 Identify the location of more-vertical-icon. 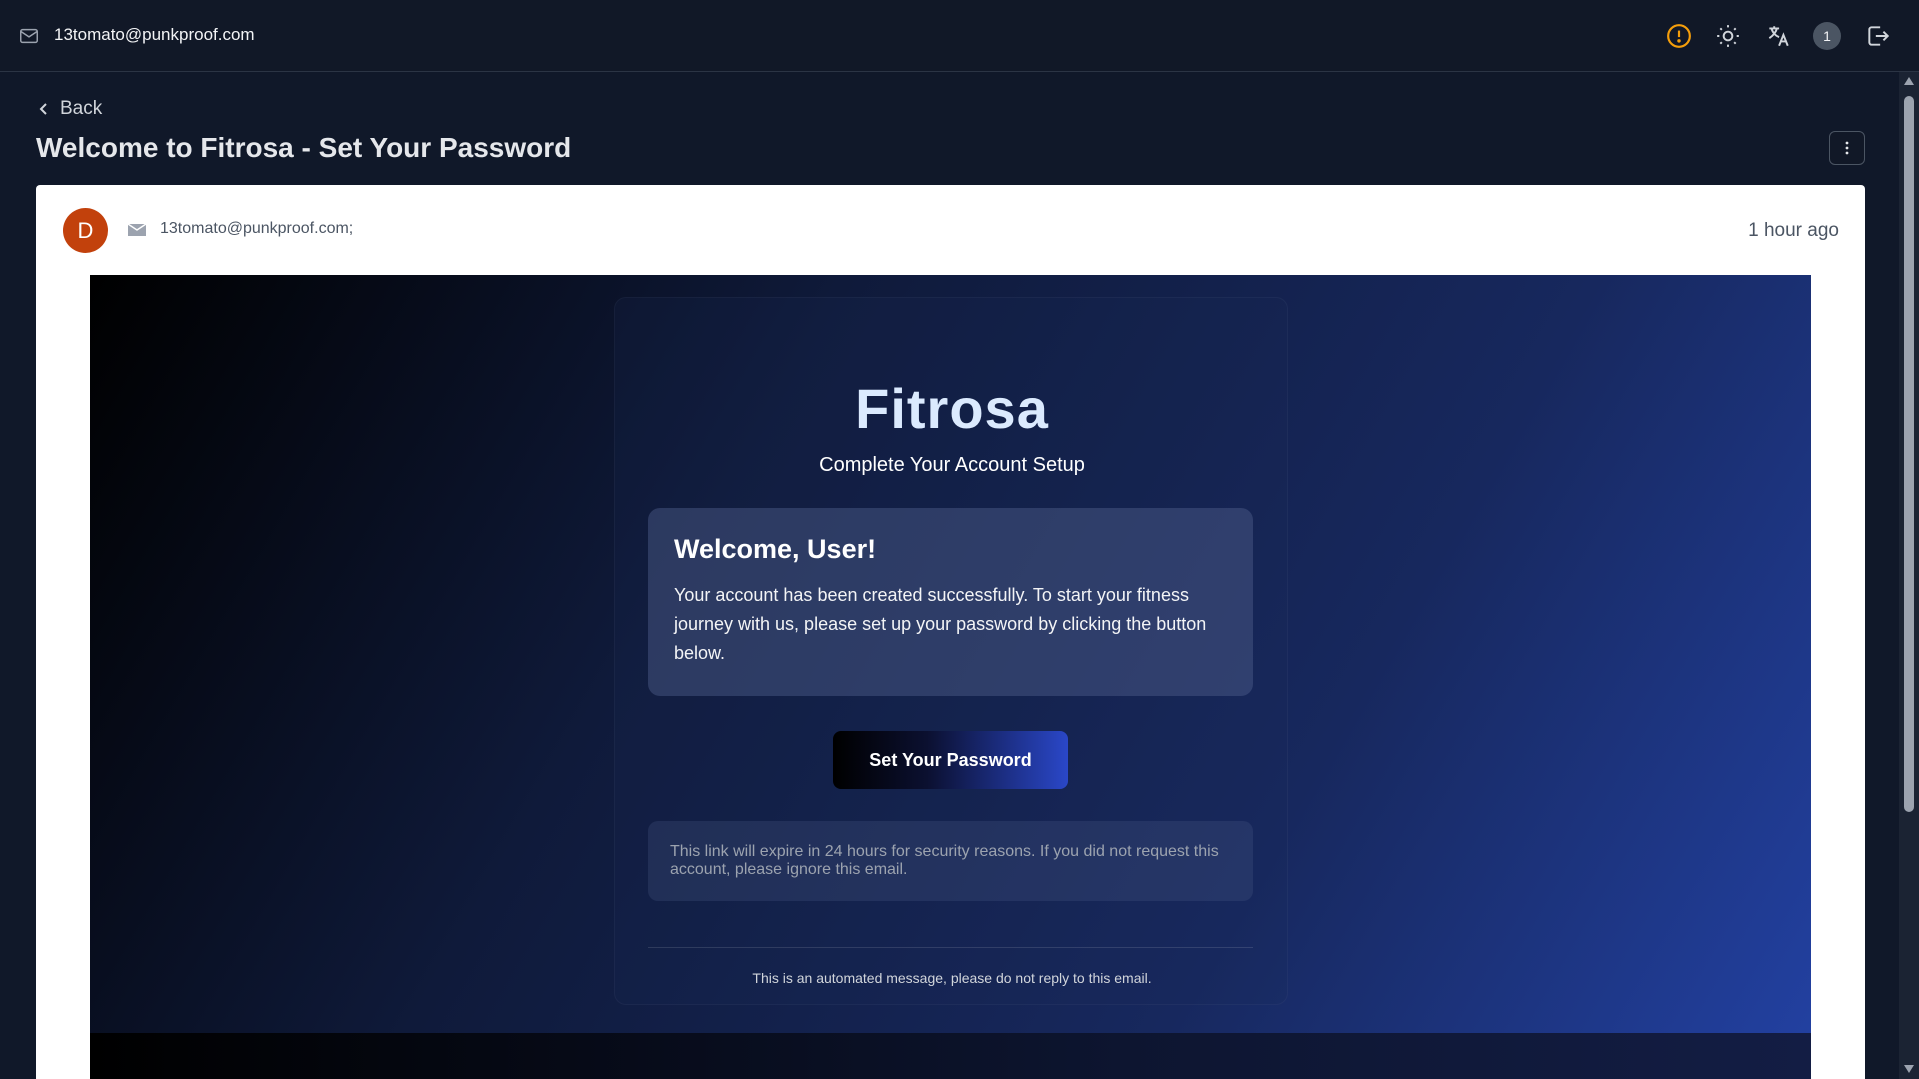
(1847, 148).